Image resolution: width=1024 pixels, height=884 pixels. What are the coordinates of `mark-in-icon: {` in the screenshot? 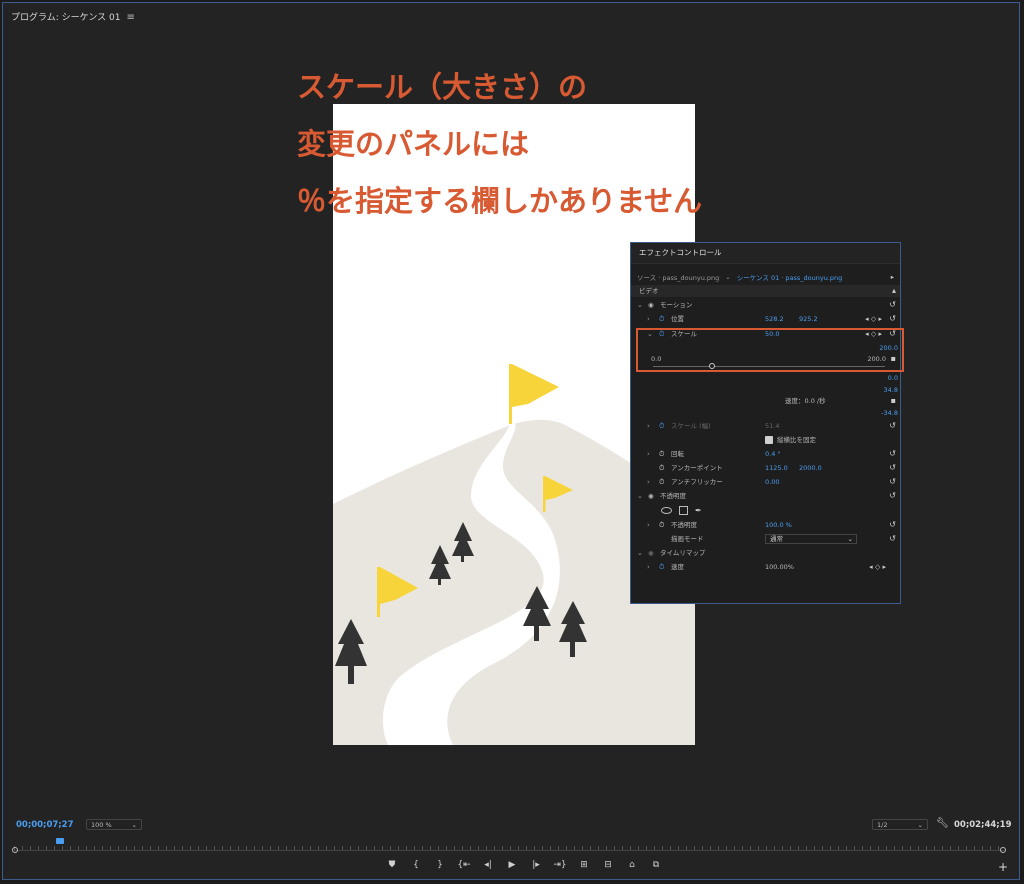 It's located at (416, 867).